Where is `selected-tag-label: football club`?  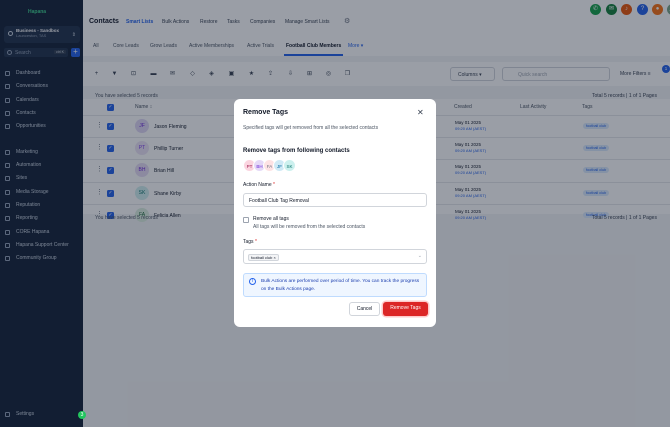 selected-tag-label: football club is located at coordinates (262, 257).